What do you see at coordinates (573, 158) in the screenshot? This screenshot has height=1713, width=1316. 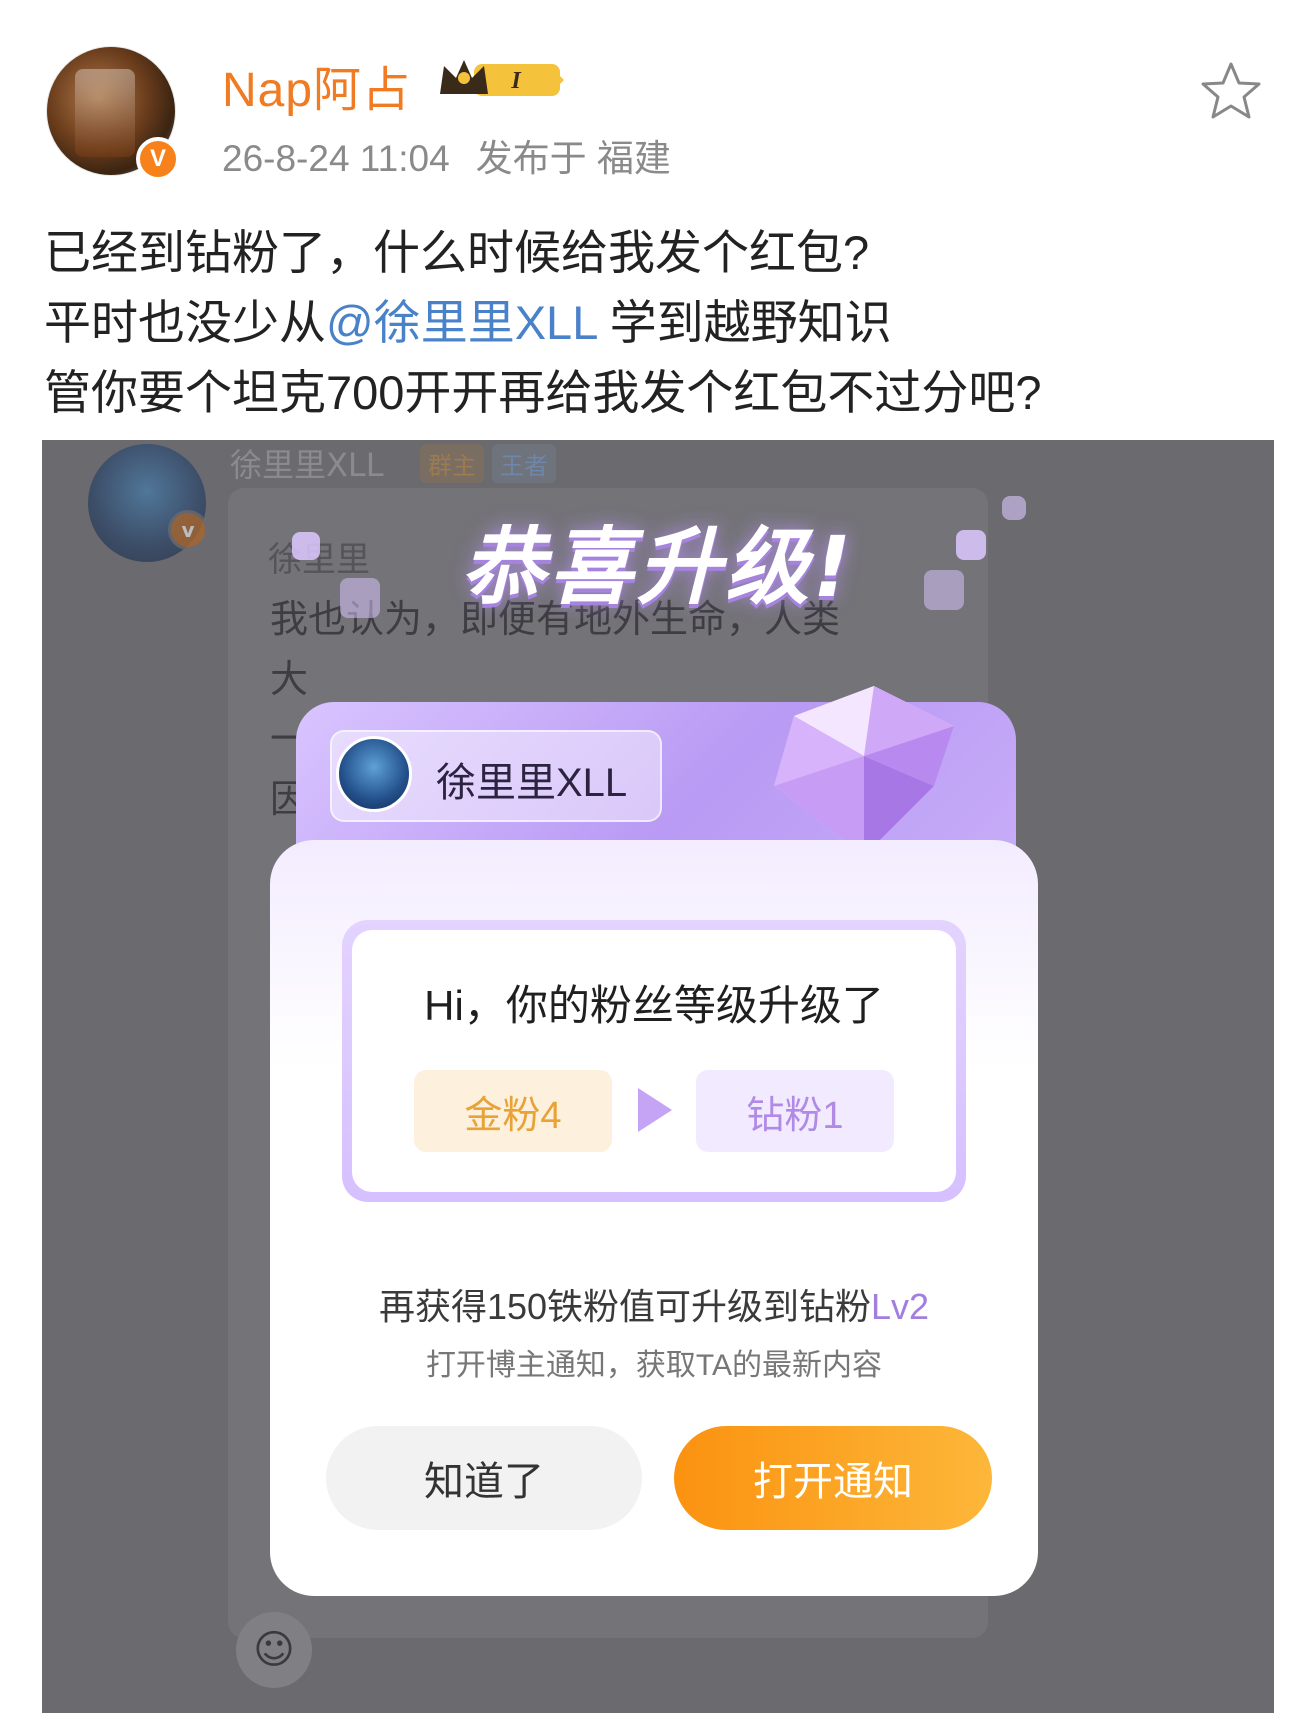 I see `post-location: 发布于 福建` at bounding box center [573, 158].